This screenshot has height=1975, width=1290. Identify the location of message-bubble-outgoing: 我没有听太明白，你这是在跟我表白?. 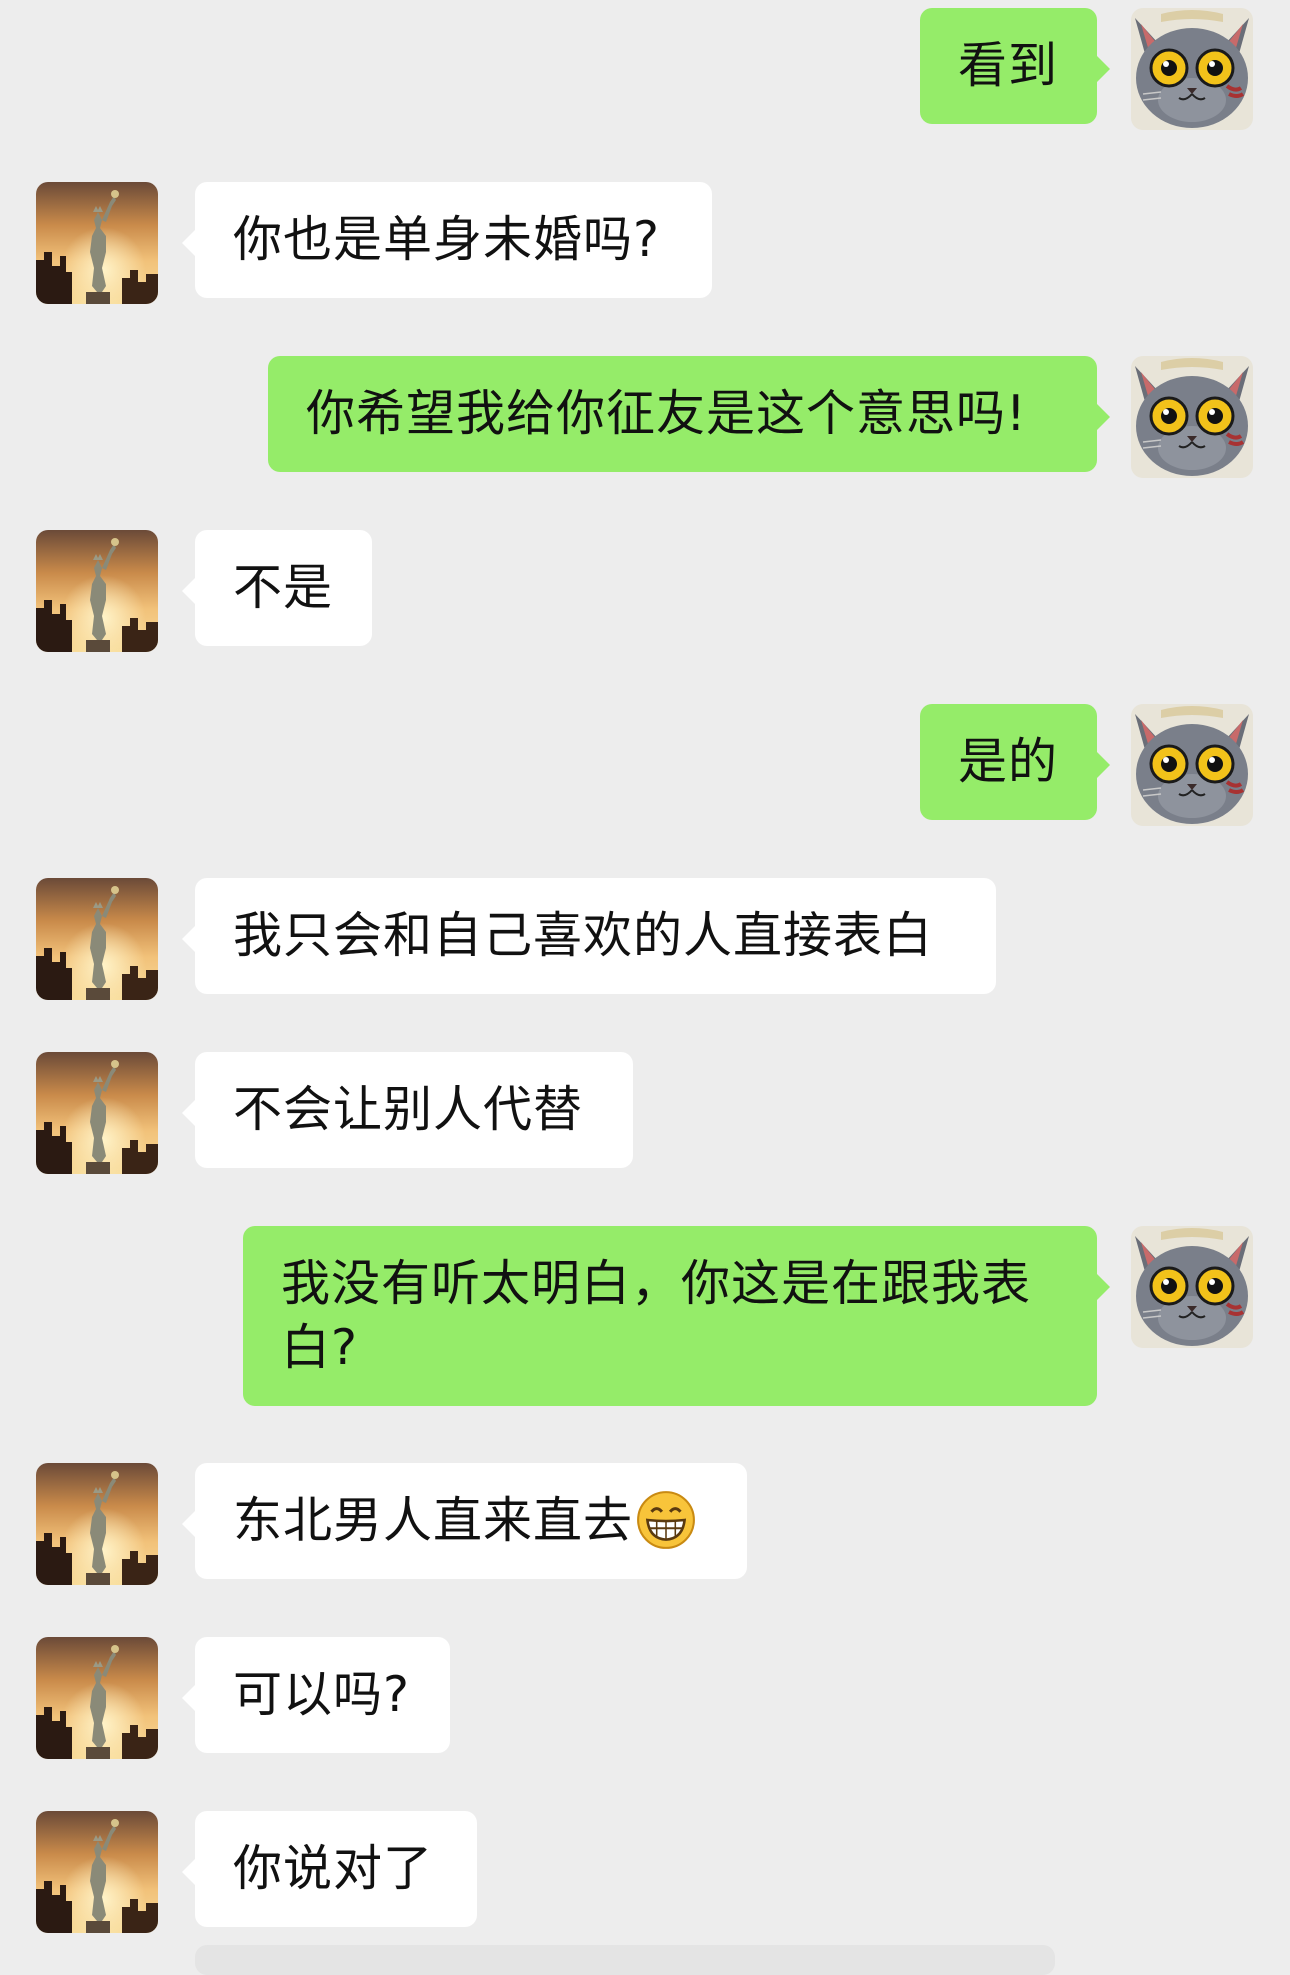
(676, 1316).